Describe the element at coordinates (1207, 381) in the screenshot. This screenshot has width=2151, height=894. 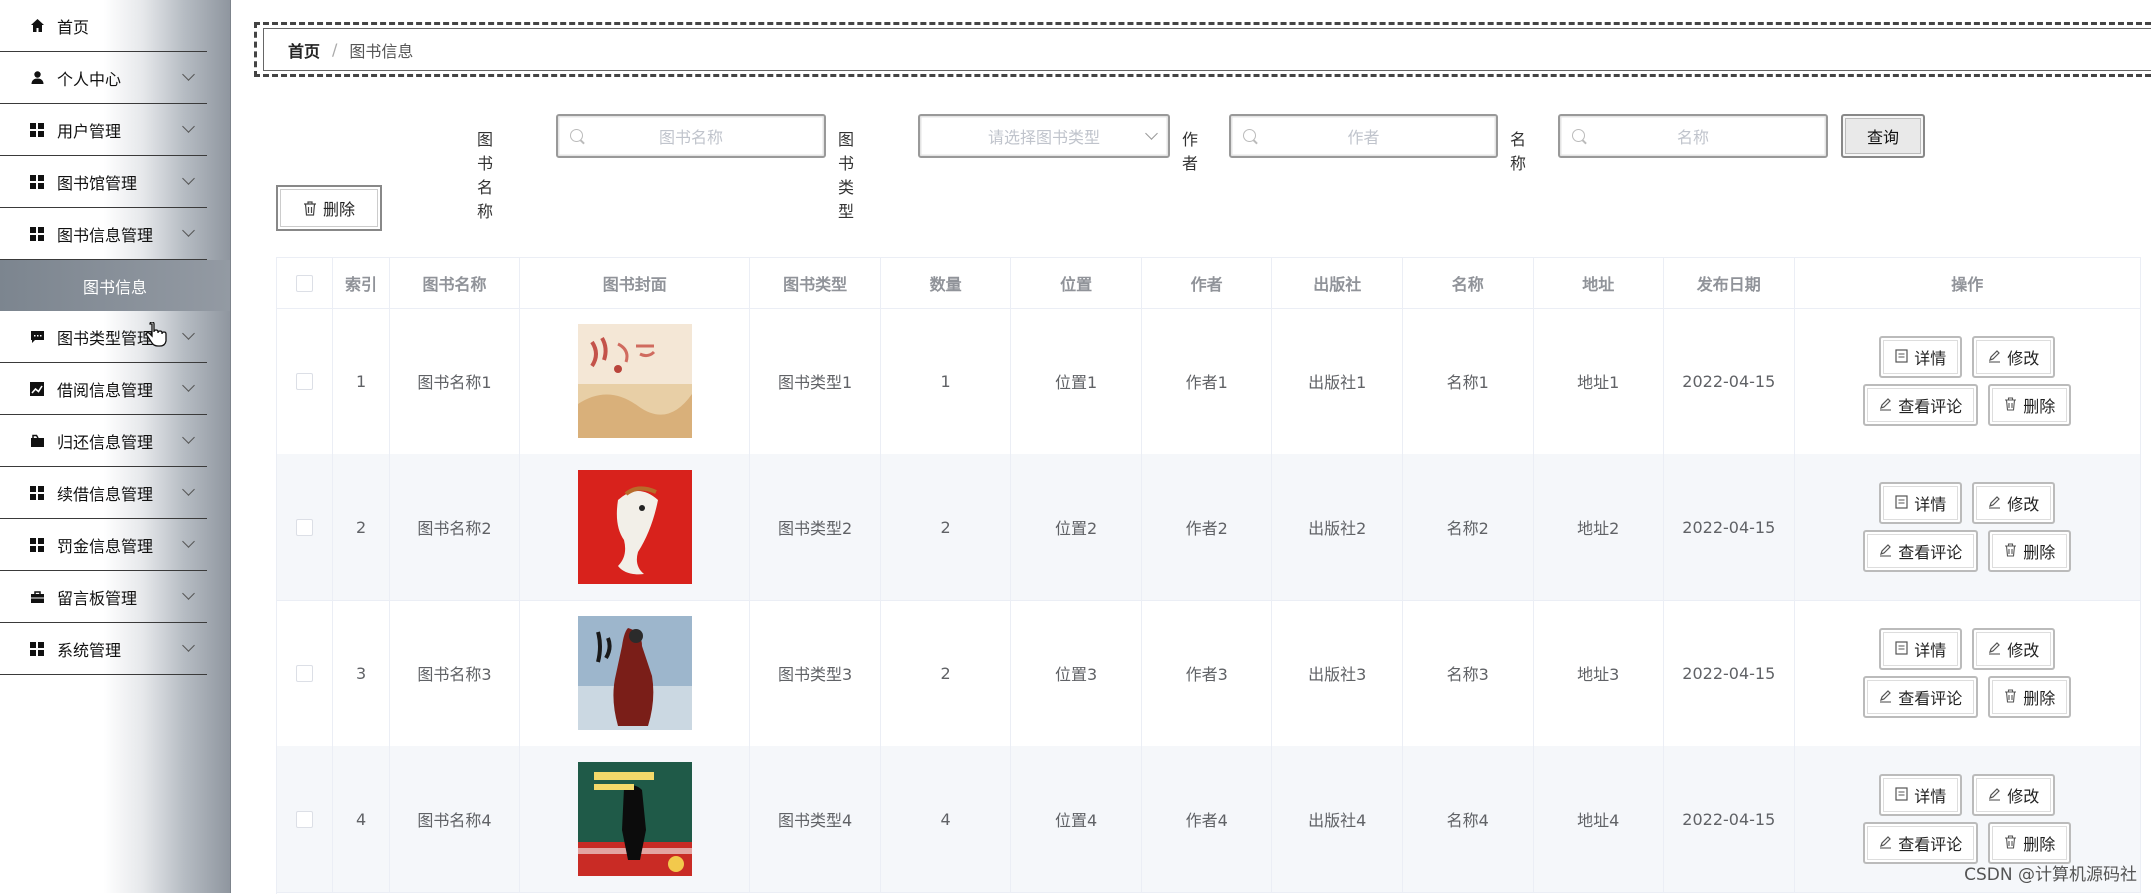
I see `cell-author: 作者1` at that location.